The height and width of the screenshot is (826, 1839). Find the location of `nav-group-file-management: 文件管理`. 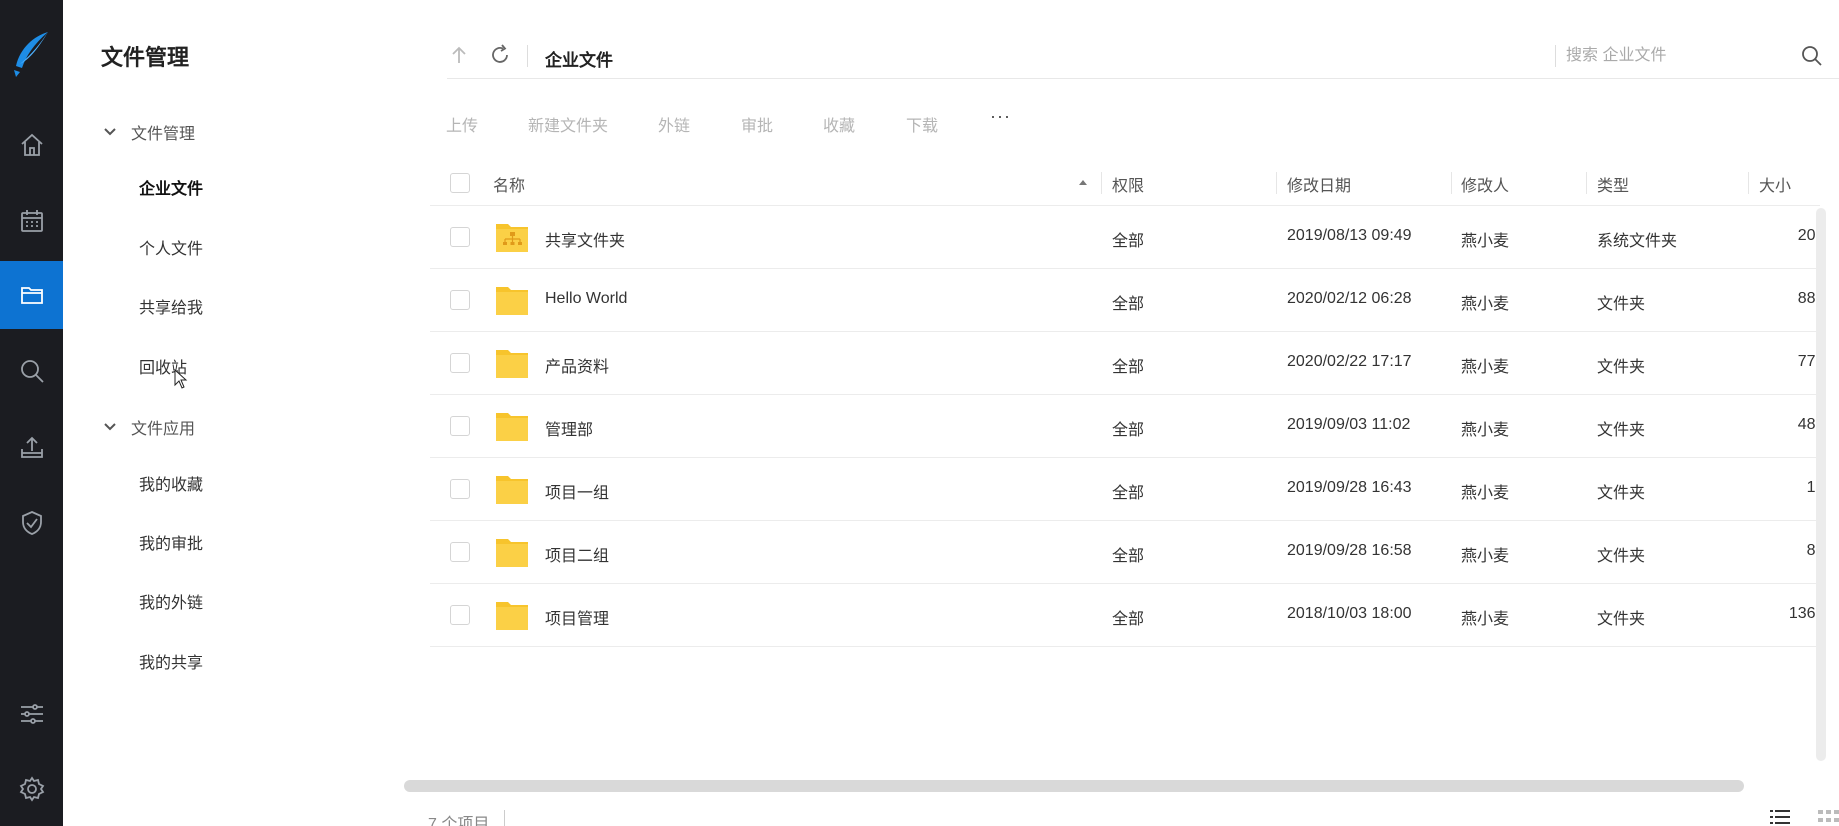

nav-group-file-management: 文件管理 is located at coordinates (149, 132).